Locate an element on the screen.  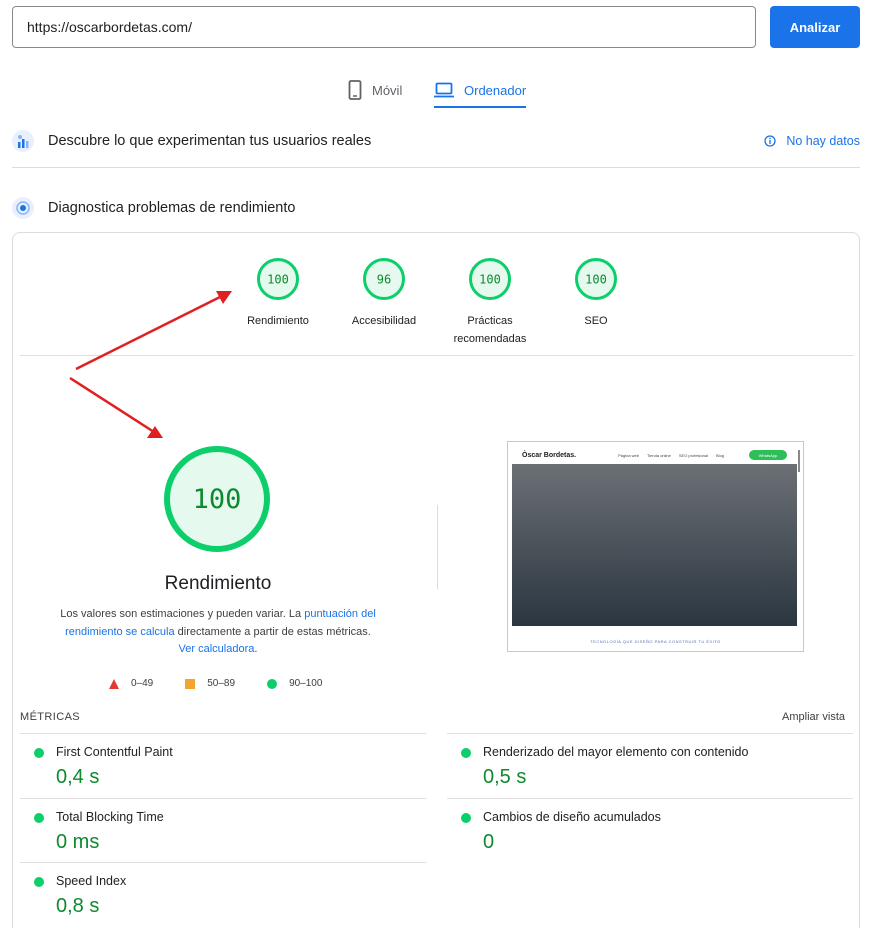
metric-value: 0 is located at coordinates (489, 842).